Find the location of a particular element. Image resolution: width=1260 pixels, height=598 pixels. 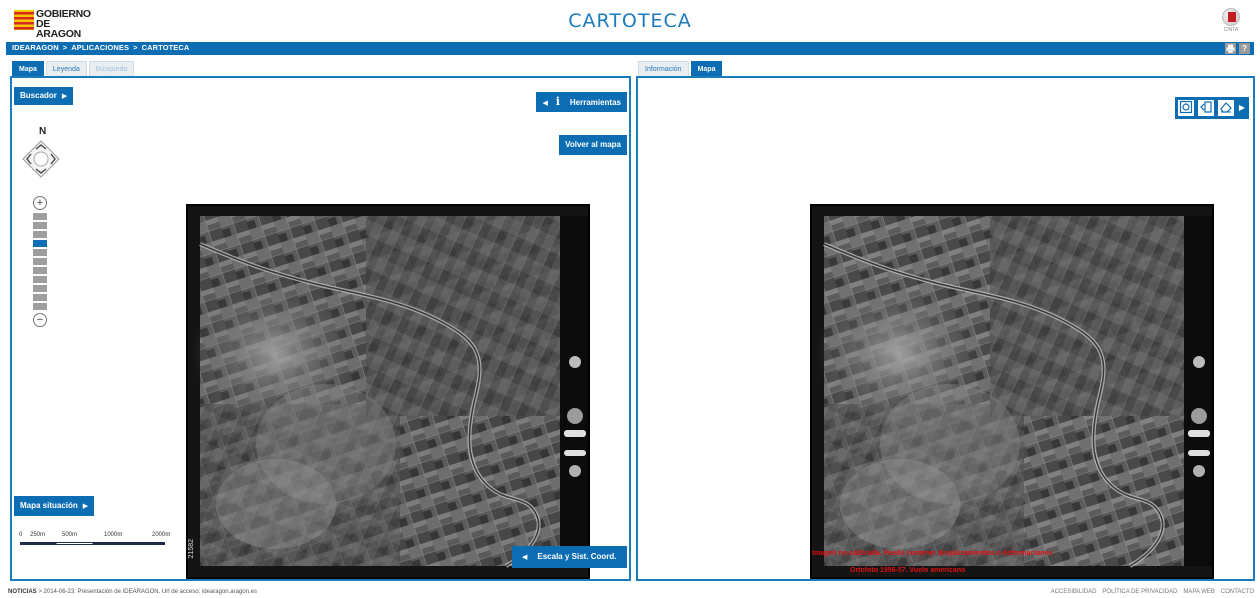

zoom-bar: + − is located at coordinates (40, 261).